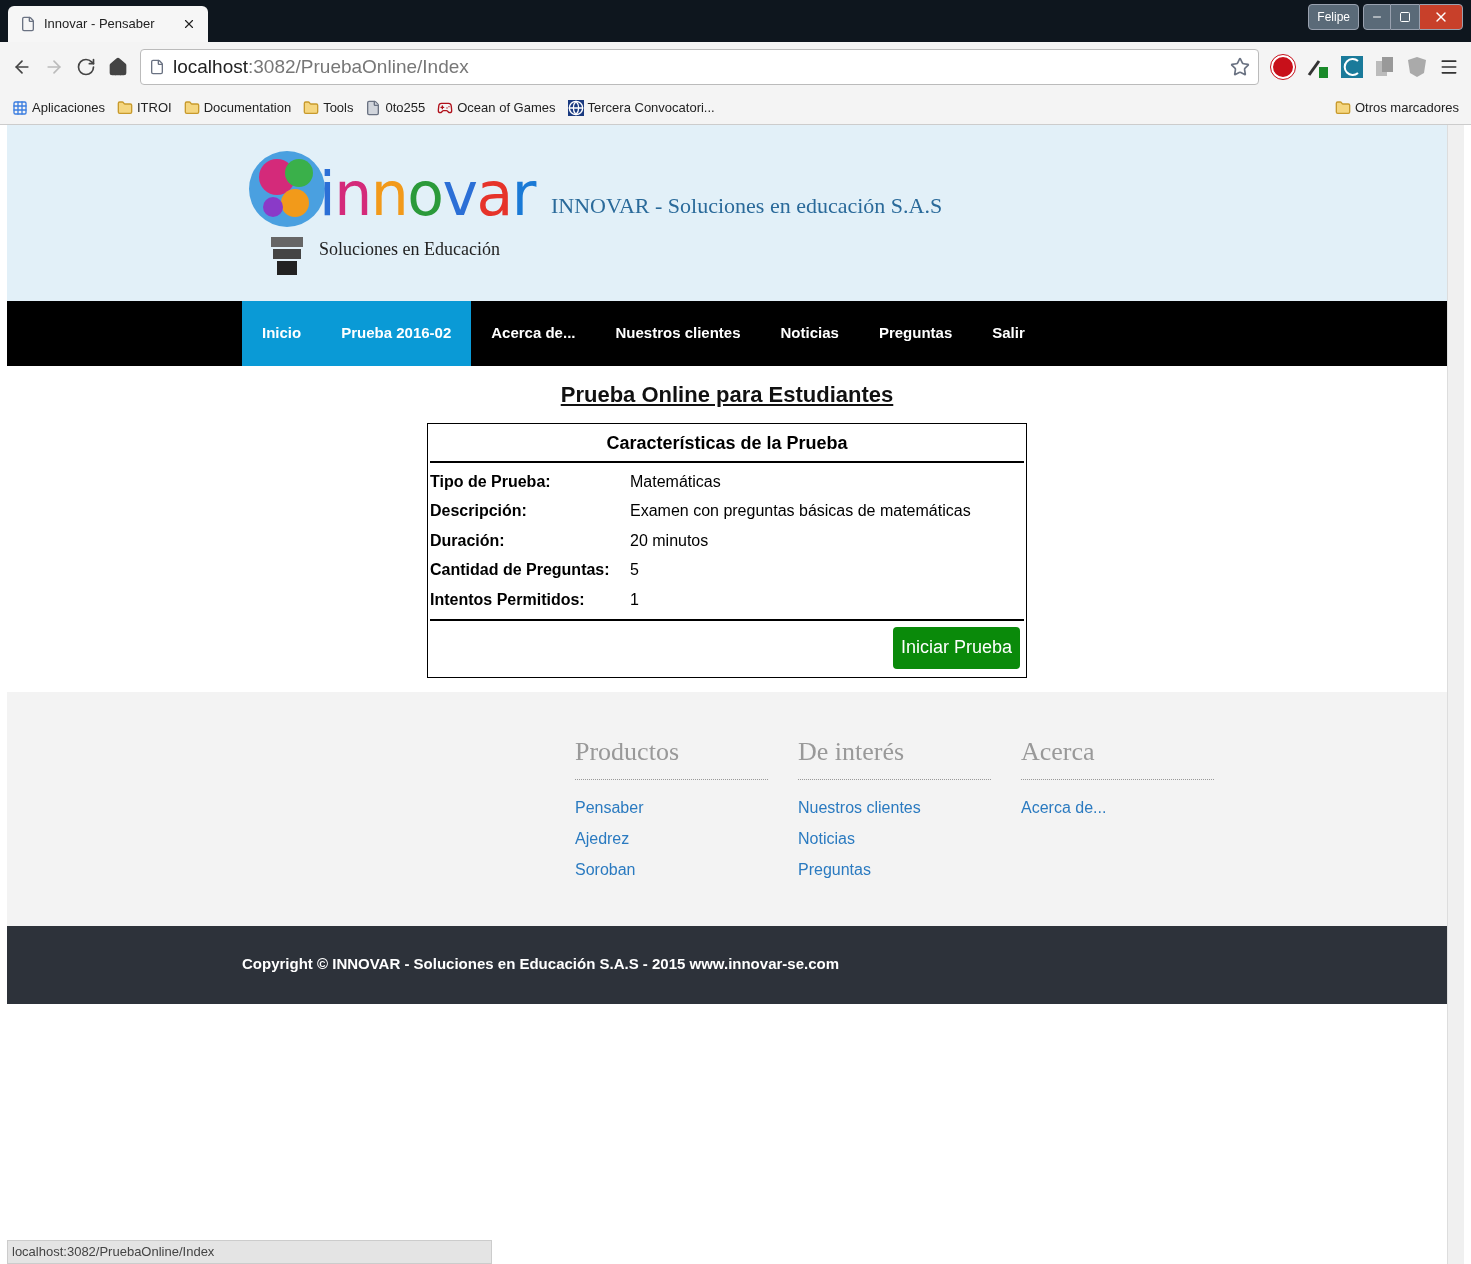 Image resolution: width=1471 pixels, height=1264 pixels. Describe the element at coordinates (699, 67) in the screenshot. I see `address-bar: localhost:3082/PruebaOnline/Index` at that location.